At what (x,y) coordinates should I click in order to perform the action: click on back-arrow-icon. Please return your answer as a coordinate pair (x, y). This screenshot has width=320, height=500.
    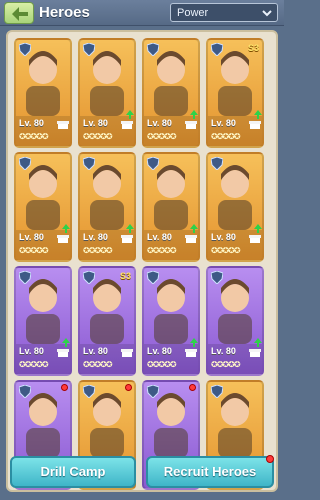
    Looking at the image, I should click on (20, 14).